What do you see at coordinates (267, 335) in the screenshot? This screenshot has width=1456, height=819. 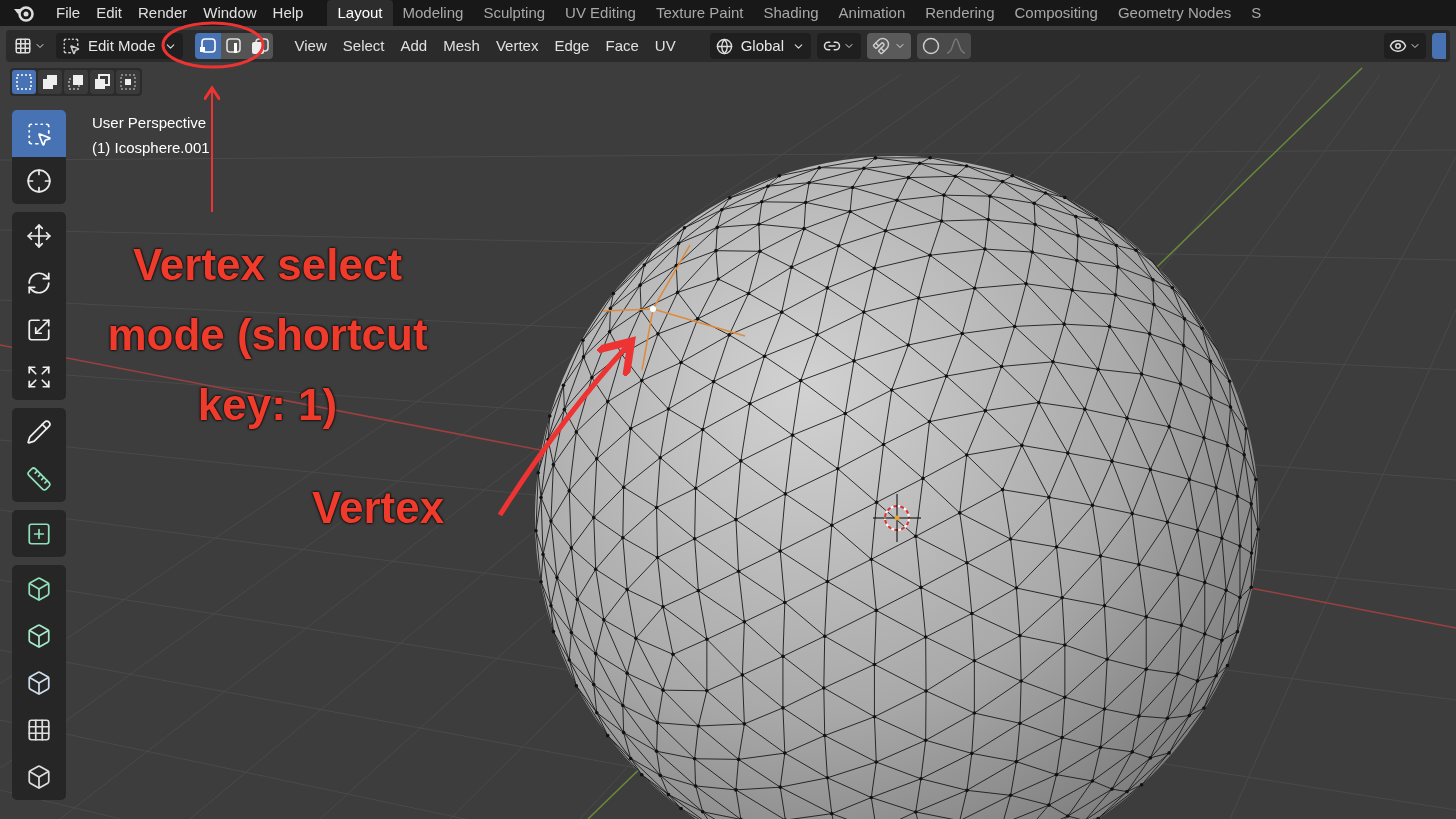 I see `annotation-text: Vertex select mode (shortcut key: 1)` at bounding box center [267, 335].